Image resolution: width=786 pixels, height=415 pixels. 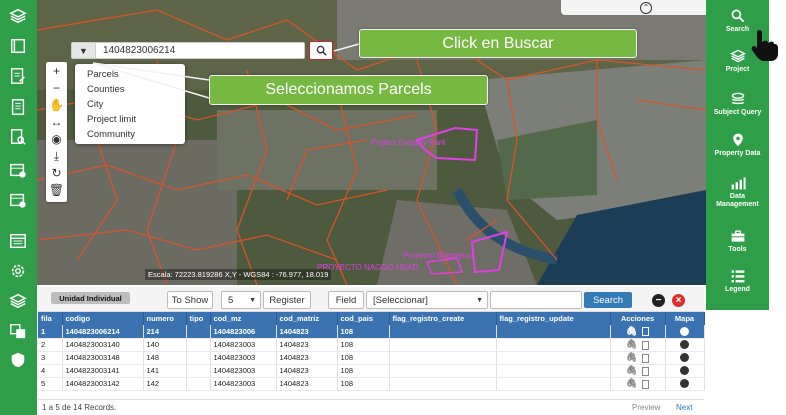 What do you see at coordinates (427, 300) in the screenshot?
I see `field-select: [Seleccionar] ▼` at bounding box center [427, 300].